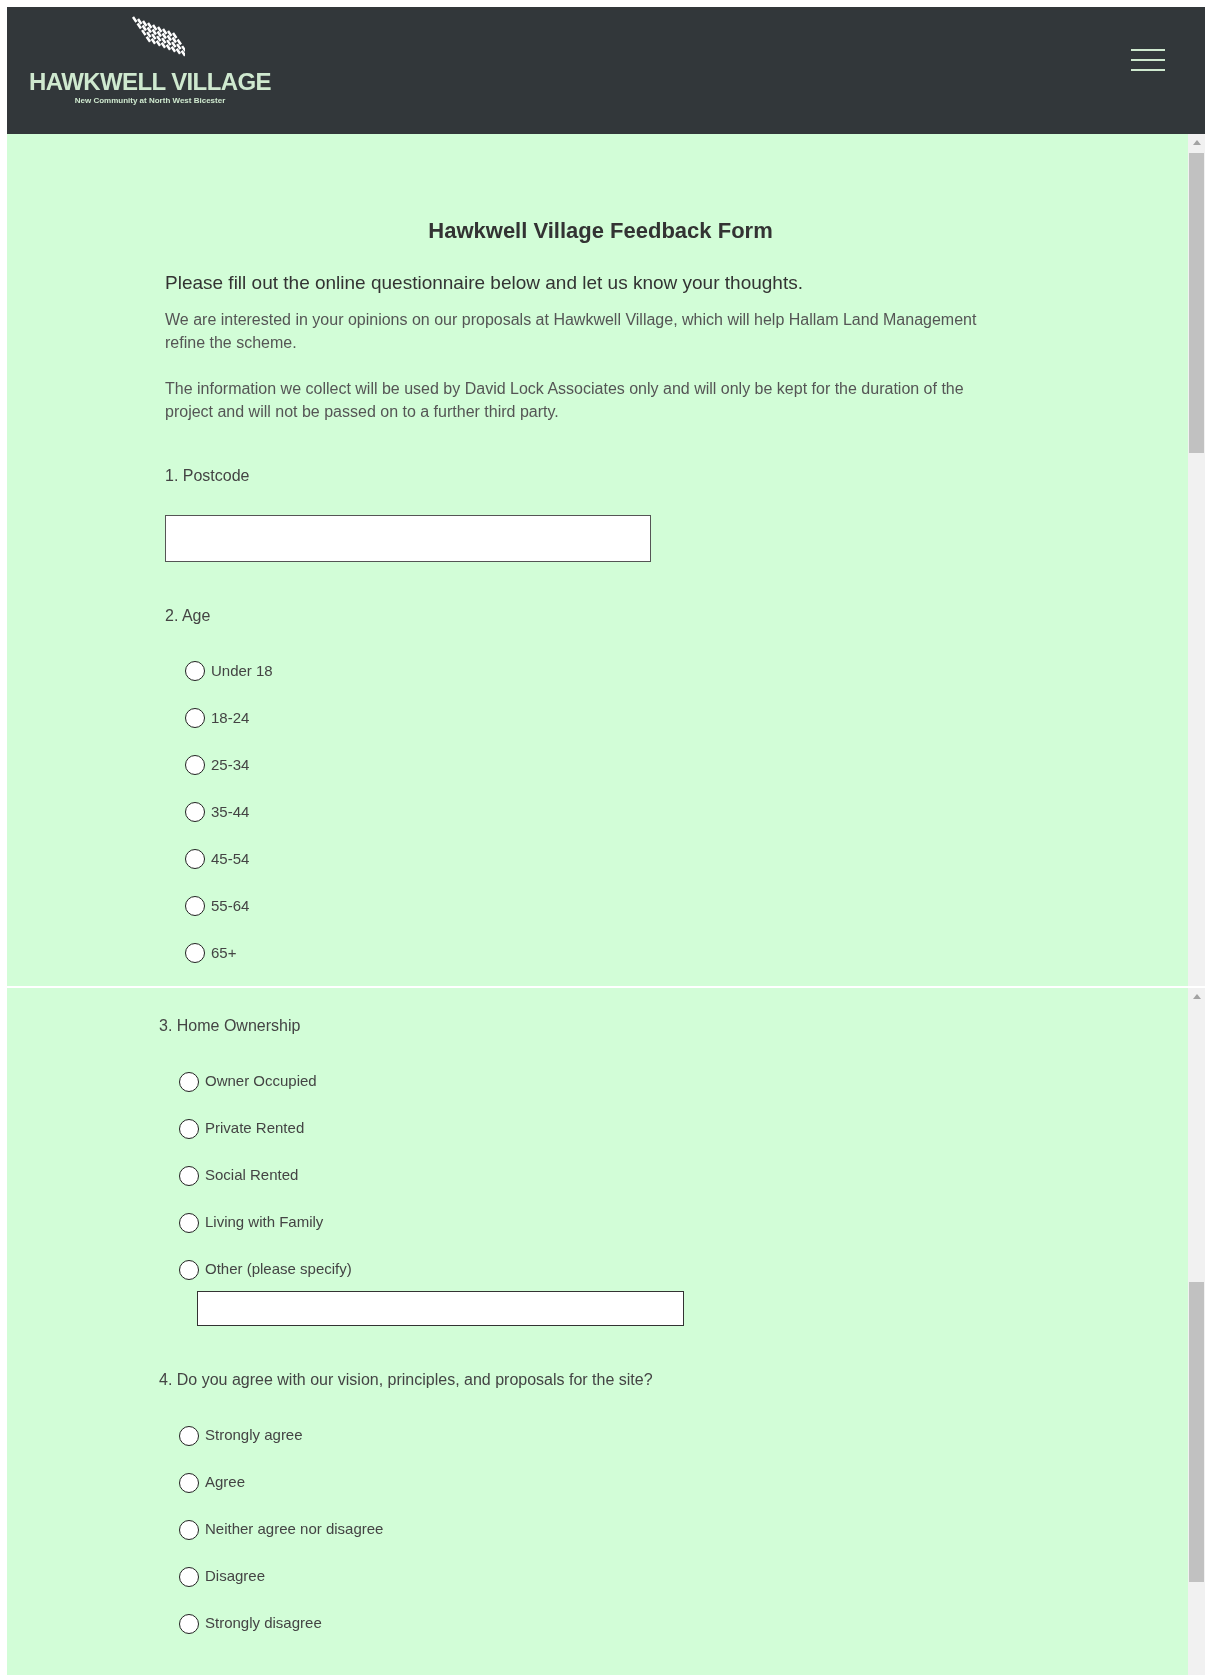  Describe the element at coordinates (600, 231) in the screenshot. I see `form-title: Hawkwell Village Feedback Form` at that location.